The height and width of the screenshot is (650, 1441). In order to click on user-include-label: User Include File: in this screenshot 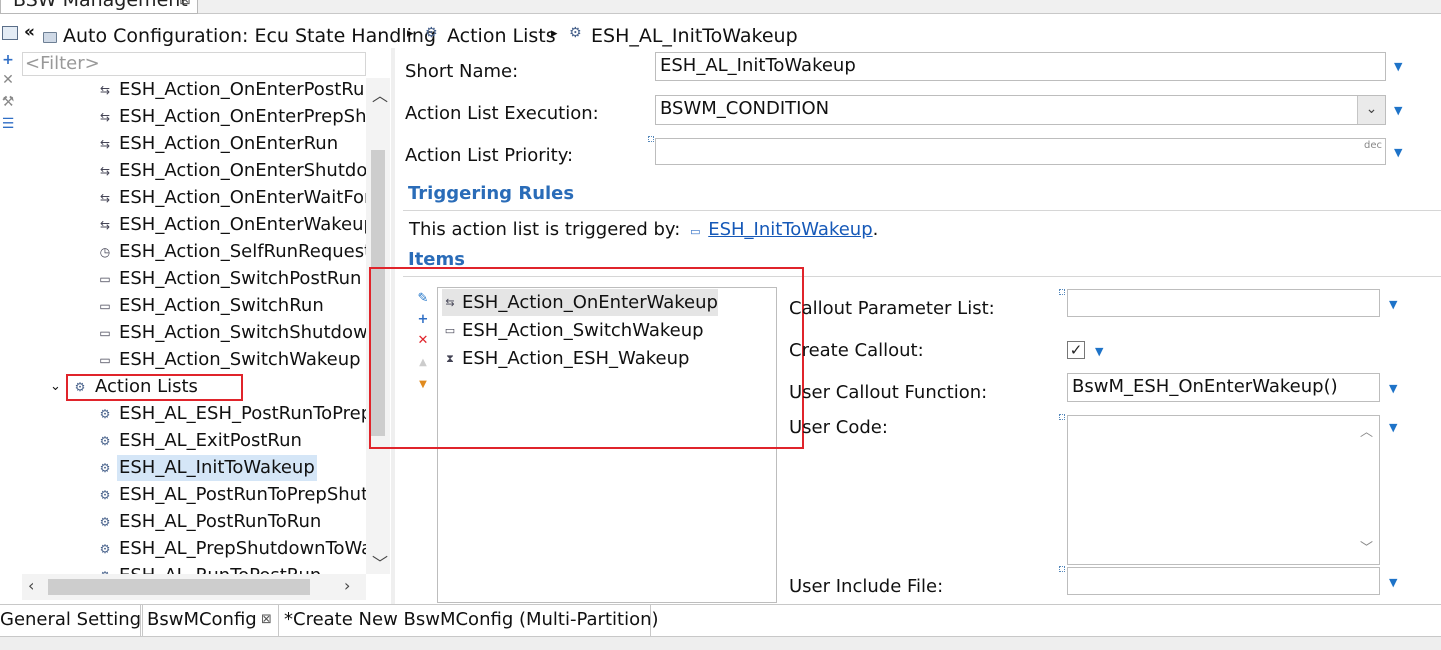, I will do `click(866, 586)`.